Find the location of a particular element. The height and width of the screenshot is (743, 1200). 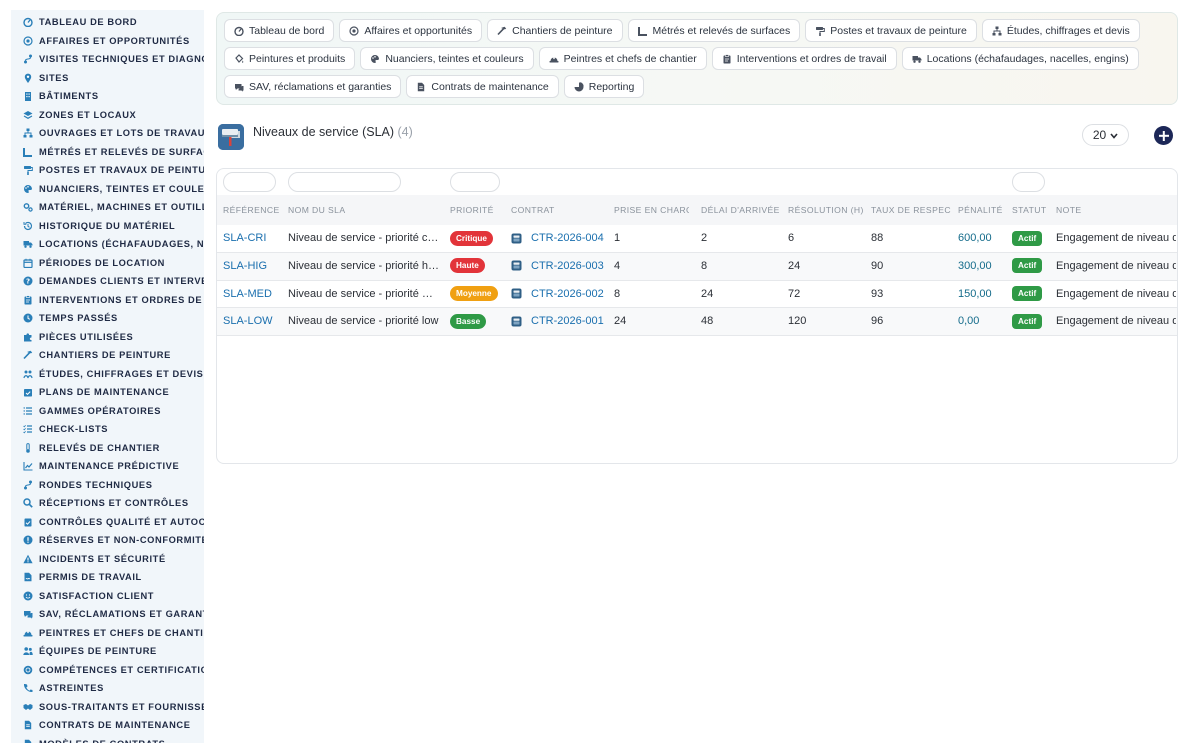

reference-link: SLA-LOW is located at coordinates (253, 321).